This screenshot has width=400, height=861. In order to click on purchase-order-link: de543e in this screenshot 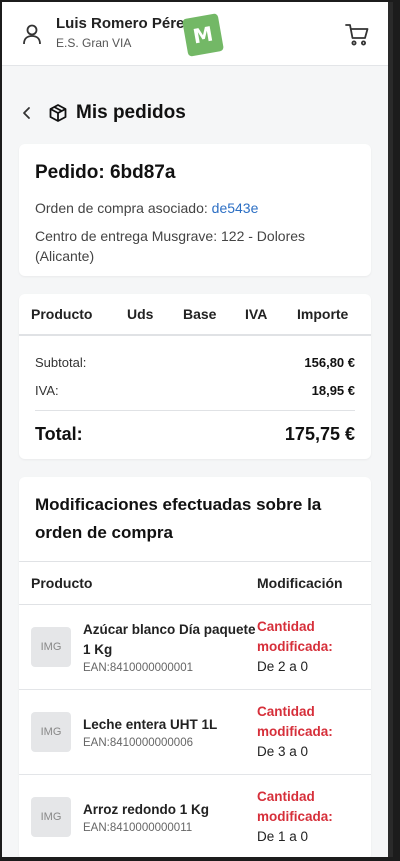, I will do `click(235, 208)`.